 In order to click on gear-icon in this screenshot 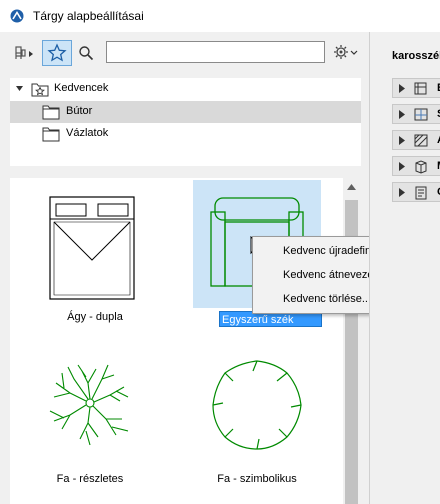, I will do `click(346, 52)`.